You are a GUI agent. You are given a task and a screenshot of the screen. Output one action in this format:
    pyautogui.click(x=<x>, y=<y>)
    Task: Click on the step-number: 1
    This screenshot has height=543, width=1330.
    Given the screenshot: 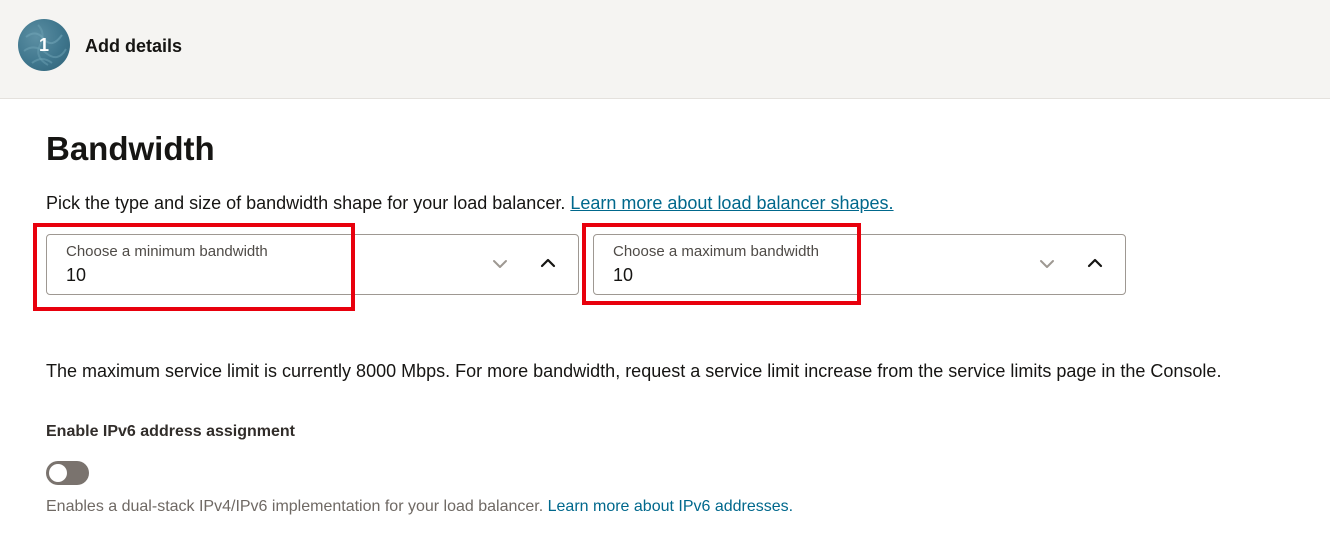 What is the action you would take?
    pyautogui.click(x=43, y=45)
    